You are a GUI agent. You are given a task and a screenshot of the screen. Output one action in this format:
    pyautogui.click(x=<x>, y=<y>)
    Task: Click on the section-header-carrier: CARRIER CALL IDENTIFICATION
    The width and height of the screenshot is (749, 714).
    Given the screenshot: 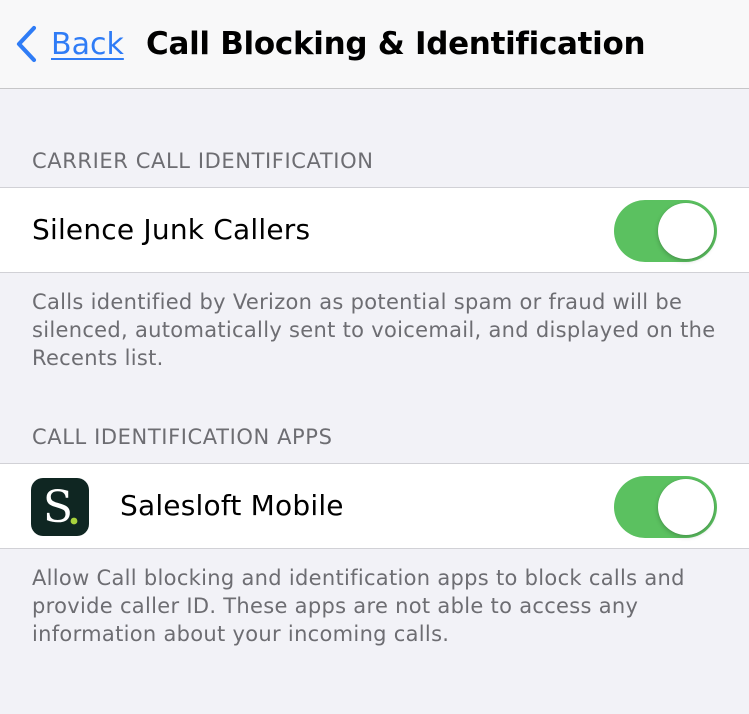 What is the action you would take?
    pyautogui.click(x=203, y=161)
    